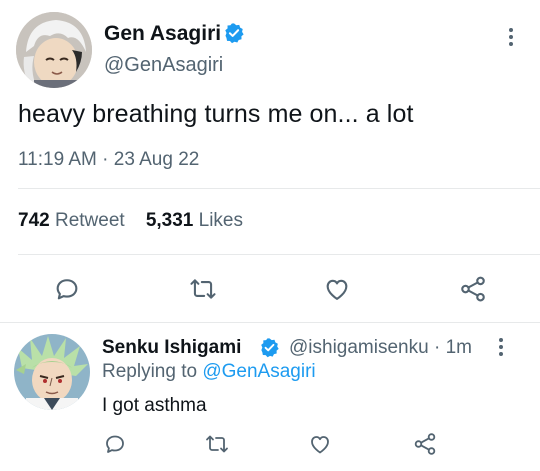  What do you see at coordinates (216, 114) in the screenshot?
I see `tweet-text: heavy breathing turns me on... a lot` at bounding box center [216, 114].